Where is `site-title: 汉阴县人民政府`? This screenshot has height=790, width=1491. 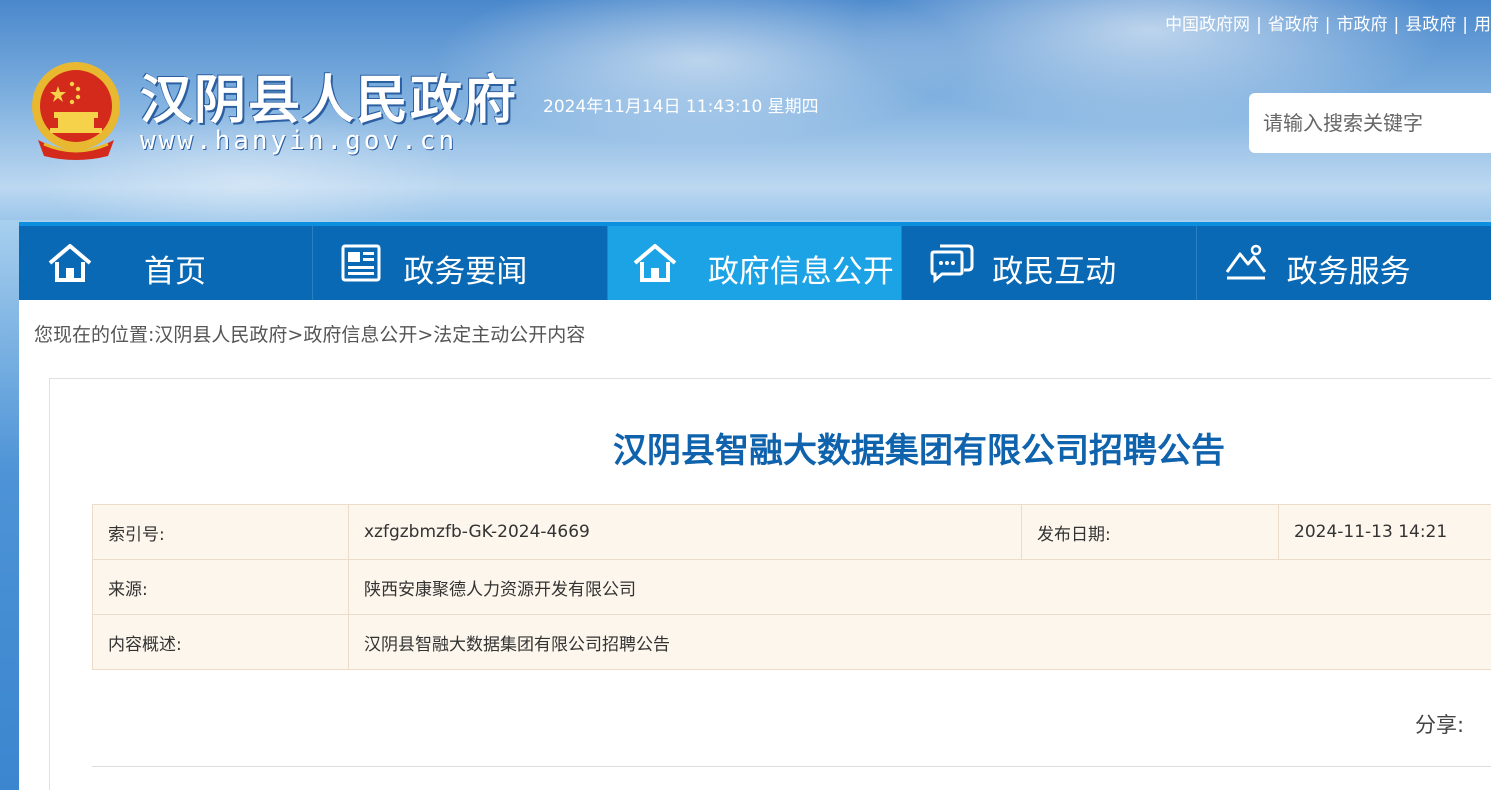 site-title: 汉阴县人民政府 is located at coordinates (329, 101).